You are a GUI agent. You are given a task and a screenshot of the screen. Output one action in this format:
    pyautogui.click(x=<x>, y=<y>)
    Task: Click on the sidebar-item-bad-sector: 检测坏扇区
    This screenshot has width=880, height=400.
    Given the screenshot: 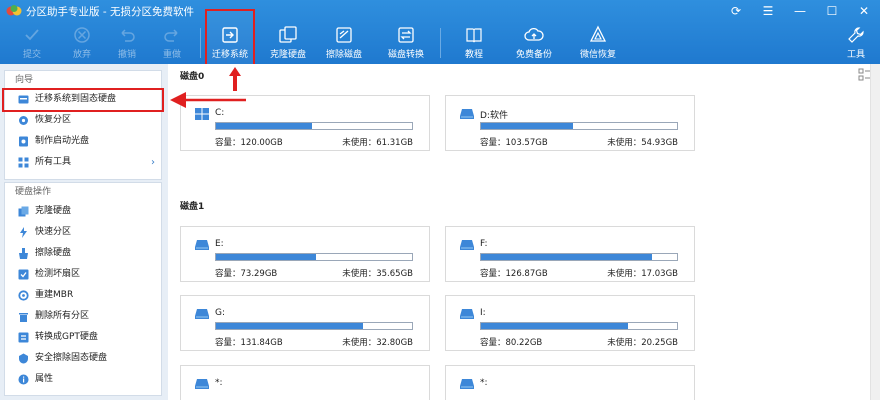 What is the action you would take?
    pyautogui.click(x=83, y=274)
    